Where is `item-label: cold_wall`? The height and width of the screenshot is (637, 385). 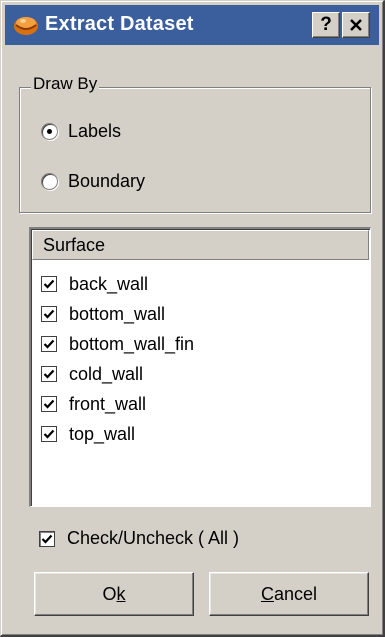
item-label: cold_wall is located at coordinates (106, 373).